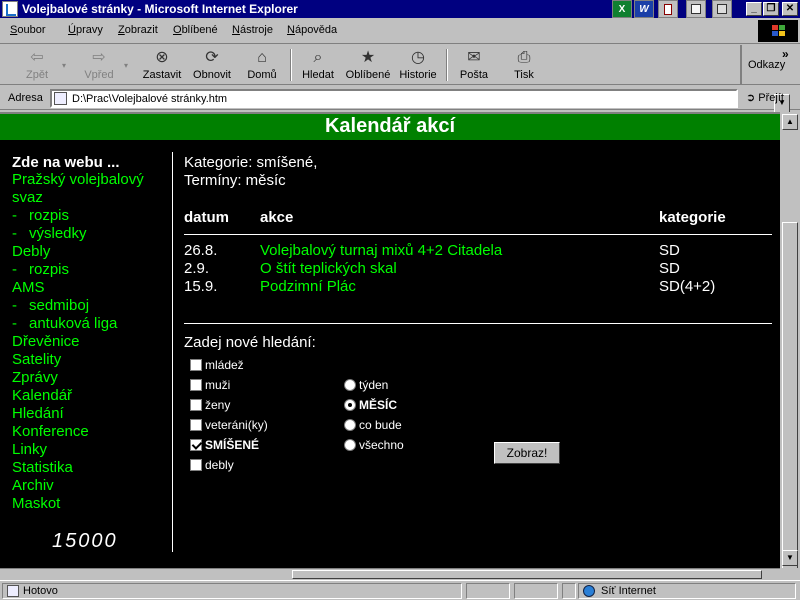 The image size is (800, 600). Describe the element at coordinates (162, 67) in the screenshot. I see `stop-button: ⊗ Zastavit` at that location.